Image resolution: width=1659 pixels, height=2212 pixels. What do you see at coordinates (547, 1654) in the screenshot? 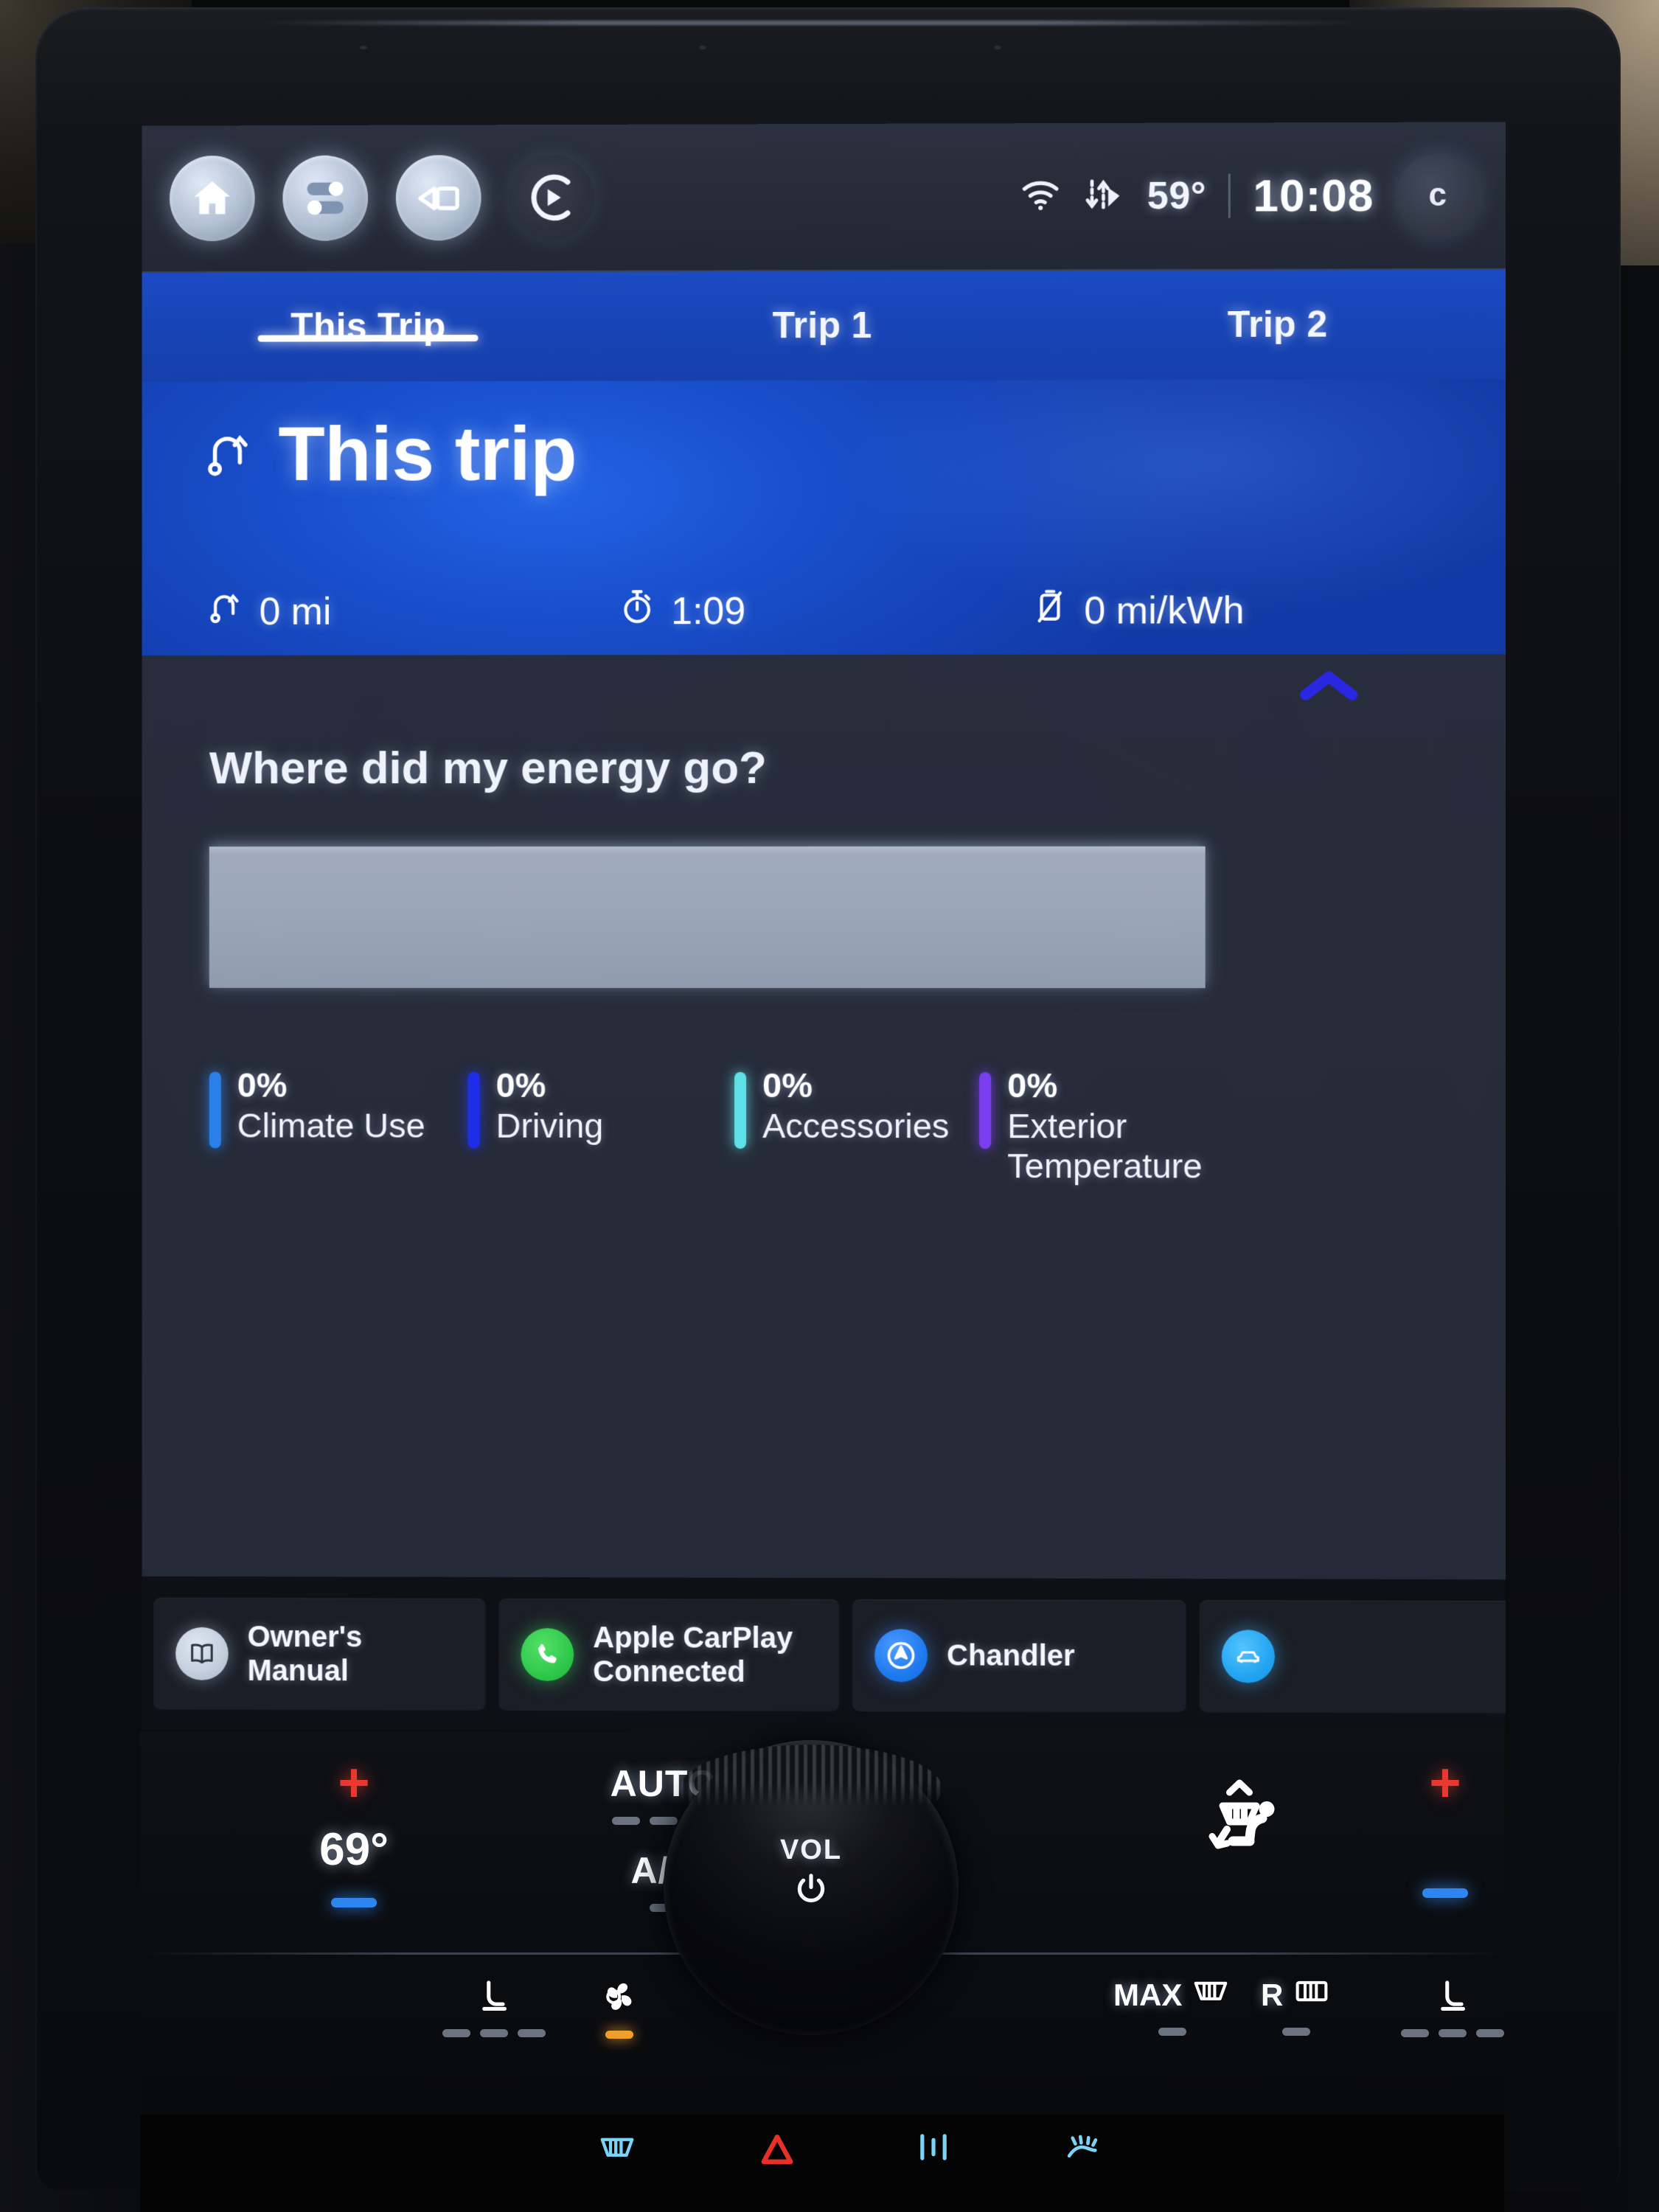
I see `phone-icon` at bounding box center [547, 1654].